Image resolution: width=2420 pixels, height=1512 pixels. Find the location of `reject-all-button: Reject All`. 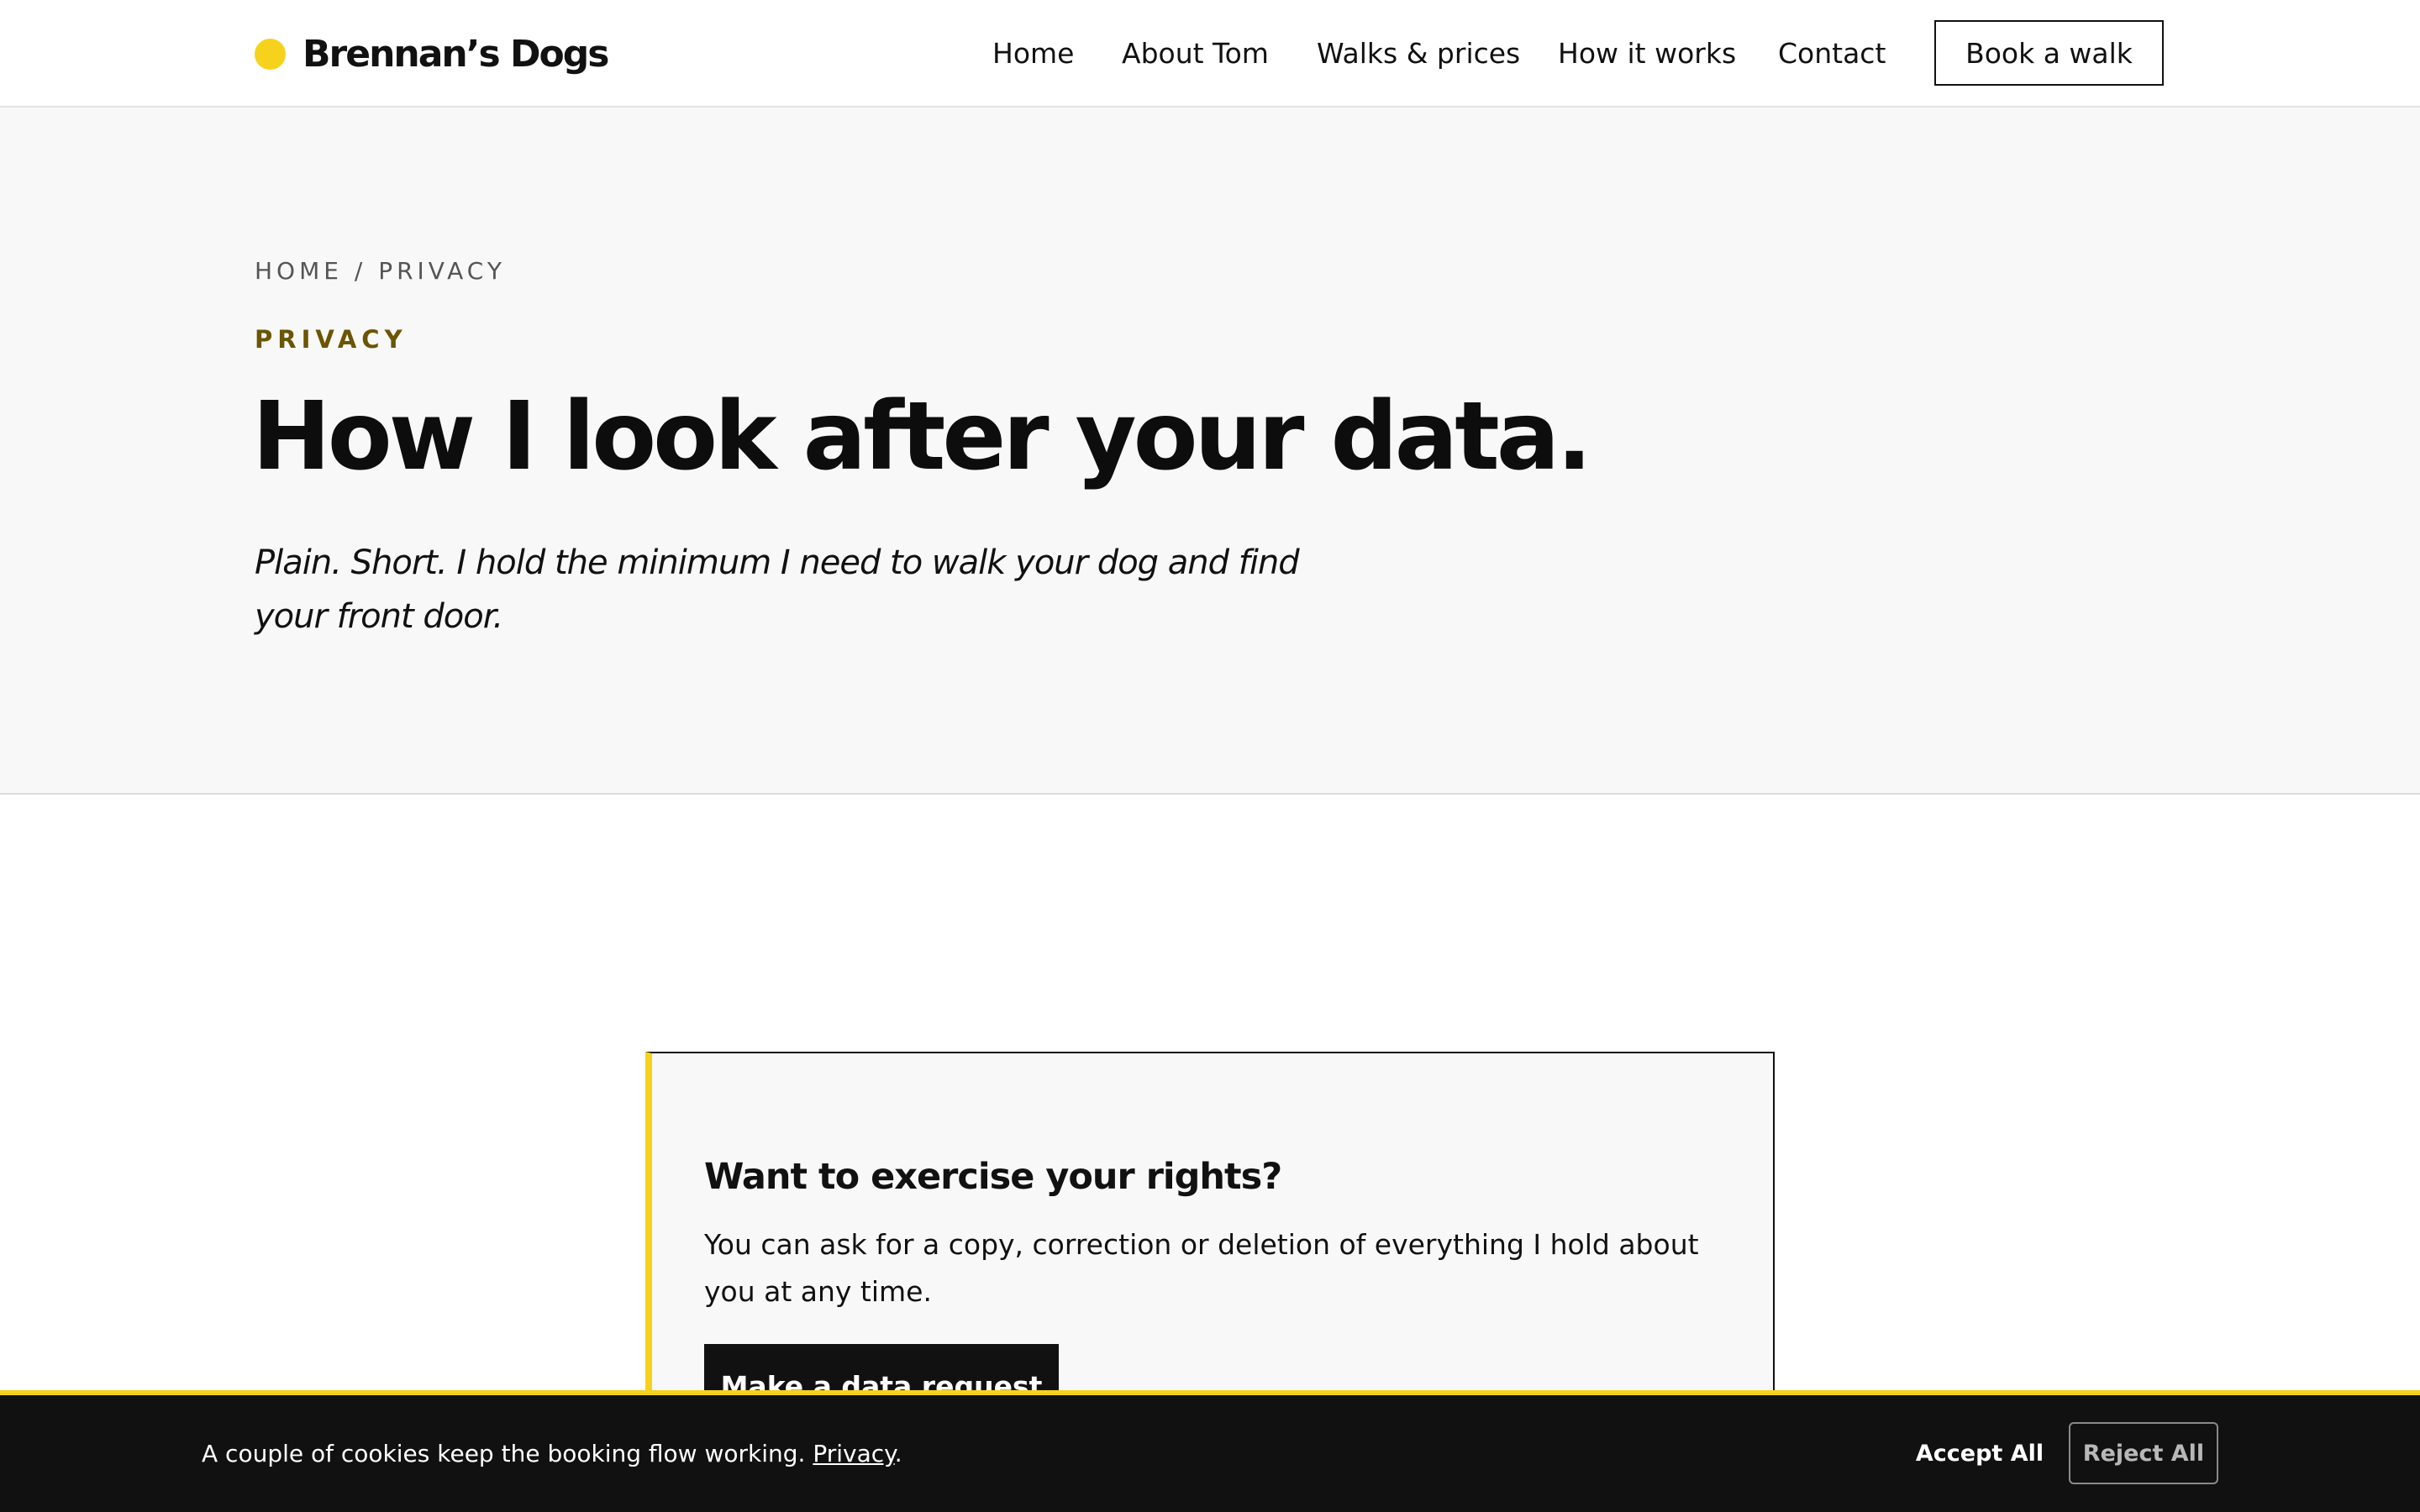

reject-all-button: Reject All is located at coordinates (2144, 1453).